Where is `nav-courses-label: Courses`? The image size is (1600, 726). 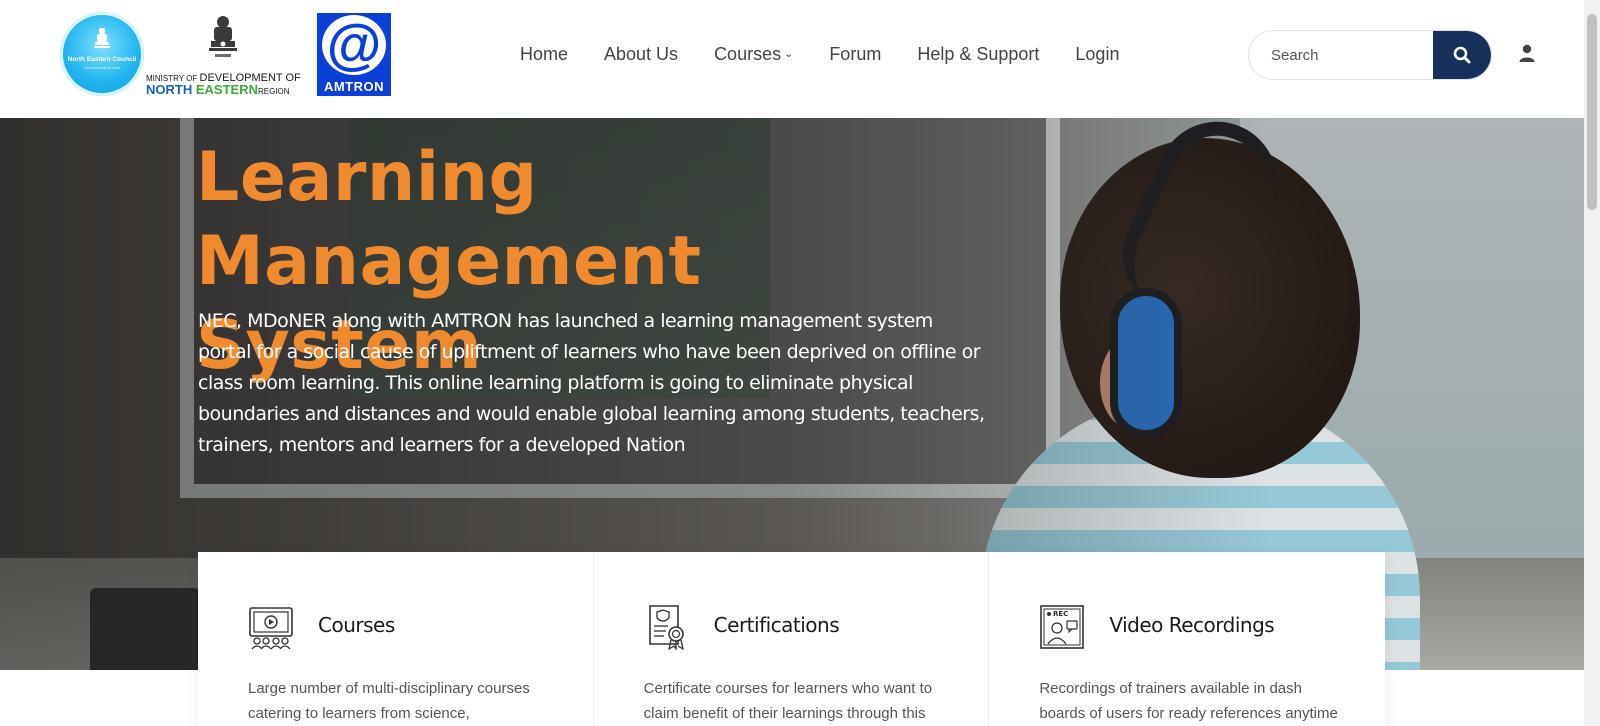
nav-courses-label: Courses is located at coordinates (748, 54).